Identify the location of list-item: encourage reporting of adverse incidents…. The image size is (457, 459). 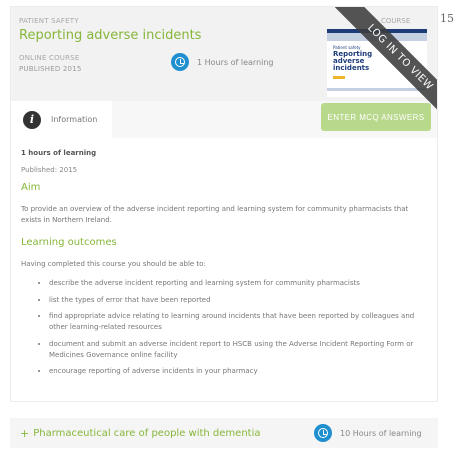
(237, 371).